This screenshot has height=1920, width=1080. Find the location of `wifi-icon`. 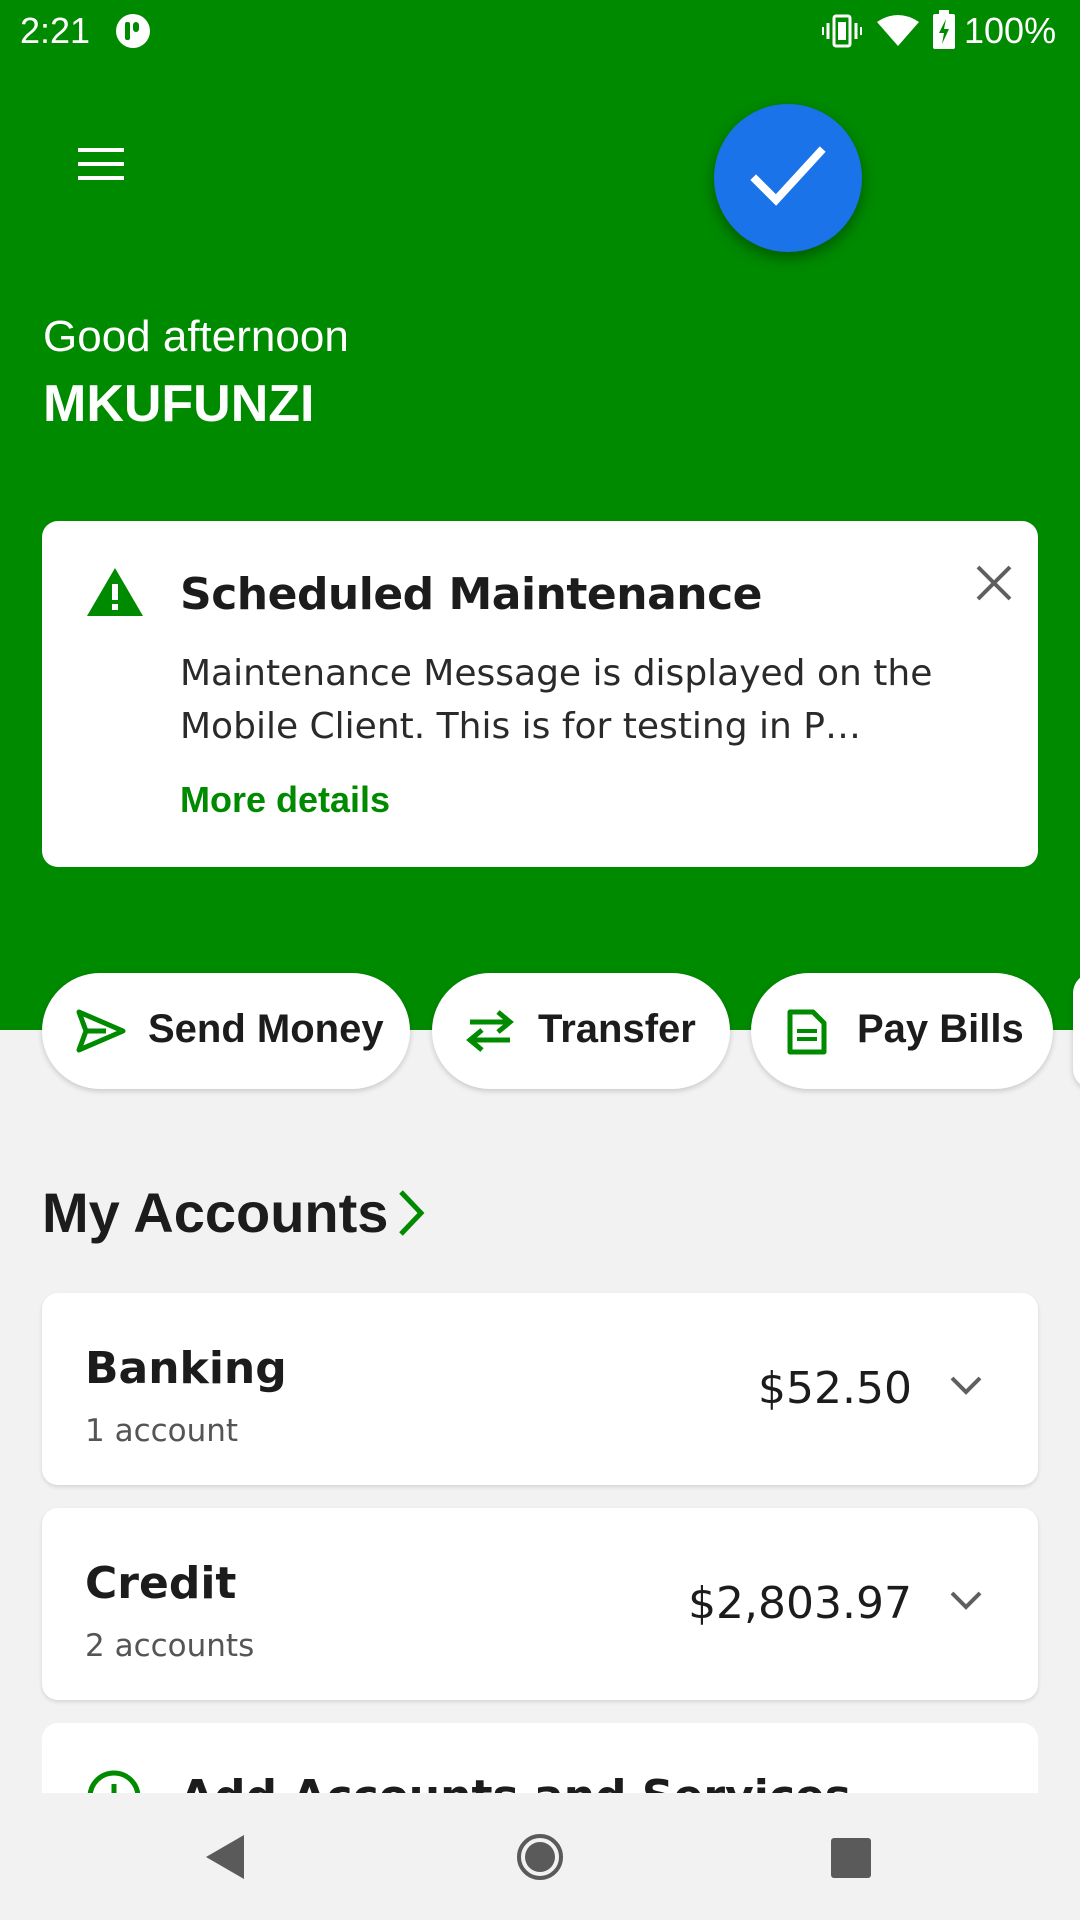

wifi-icon is located at coordinates (898, 30).